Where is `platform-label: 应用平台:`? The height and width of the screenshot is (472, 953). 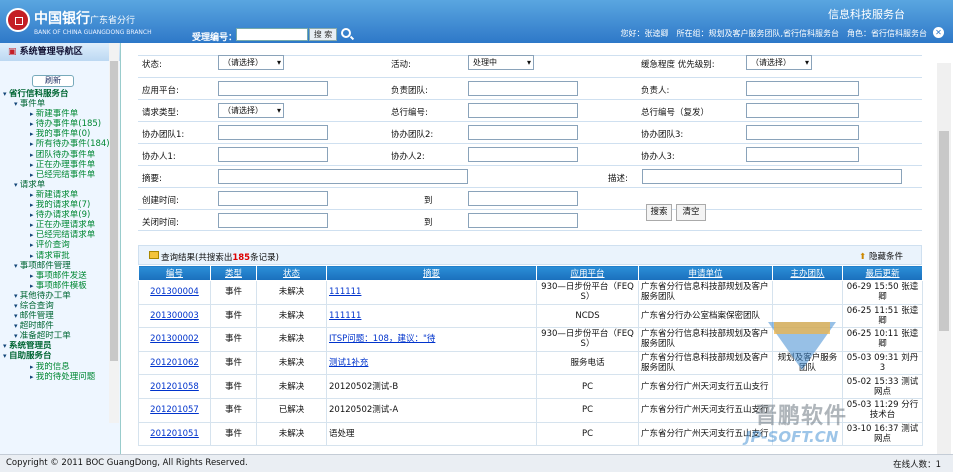 platform-label: 应用平台: is located at coordinates (160, 91).